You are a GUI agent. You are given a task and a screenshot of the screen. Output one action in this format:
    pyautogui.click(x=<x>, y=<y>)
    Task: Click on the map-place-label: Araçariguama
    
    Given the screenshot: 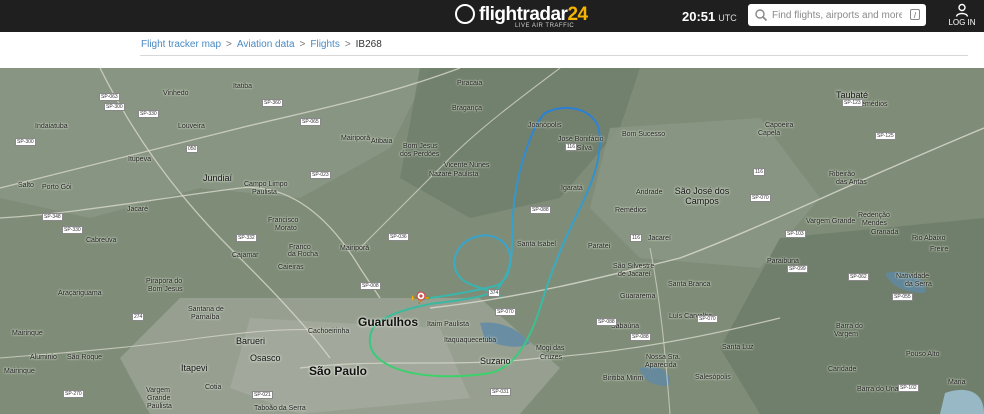 What is the action you would take?
    pyautogui.click(x=80, y=293)
    